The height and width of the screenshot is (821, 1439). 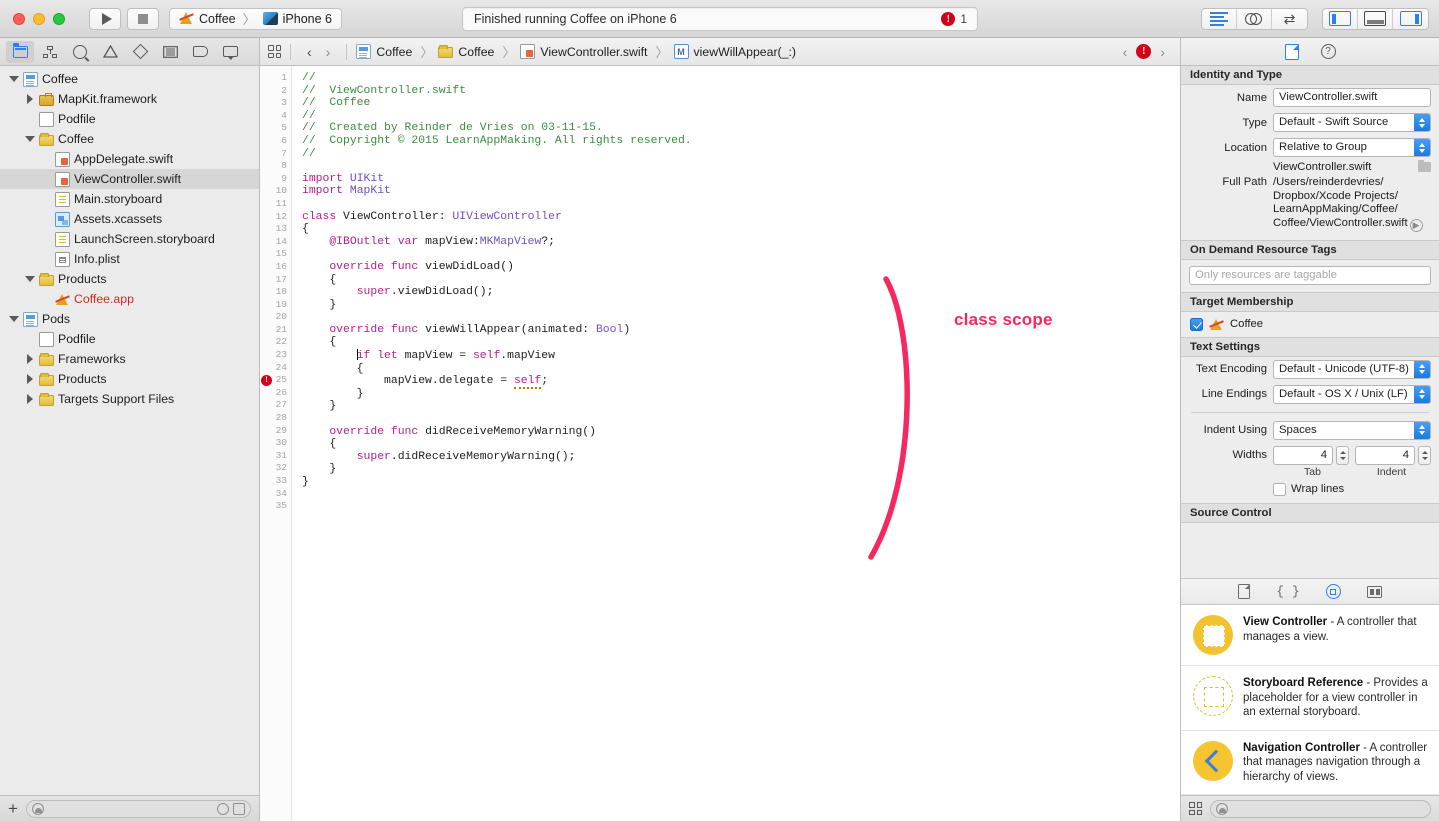 I want to click on line-number: 10, so click(x=275, y=191).